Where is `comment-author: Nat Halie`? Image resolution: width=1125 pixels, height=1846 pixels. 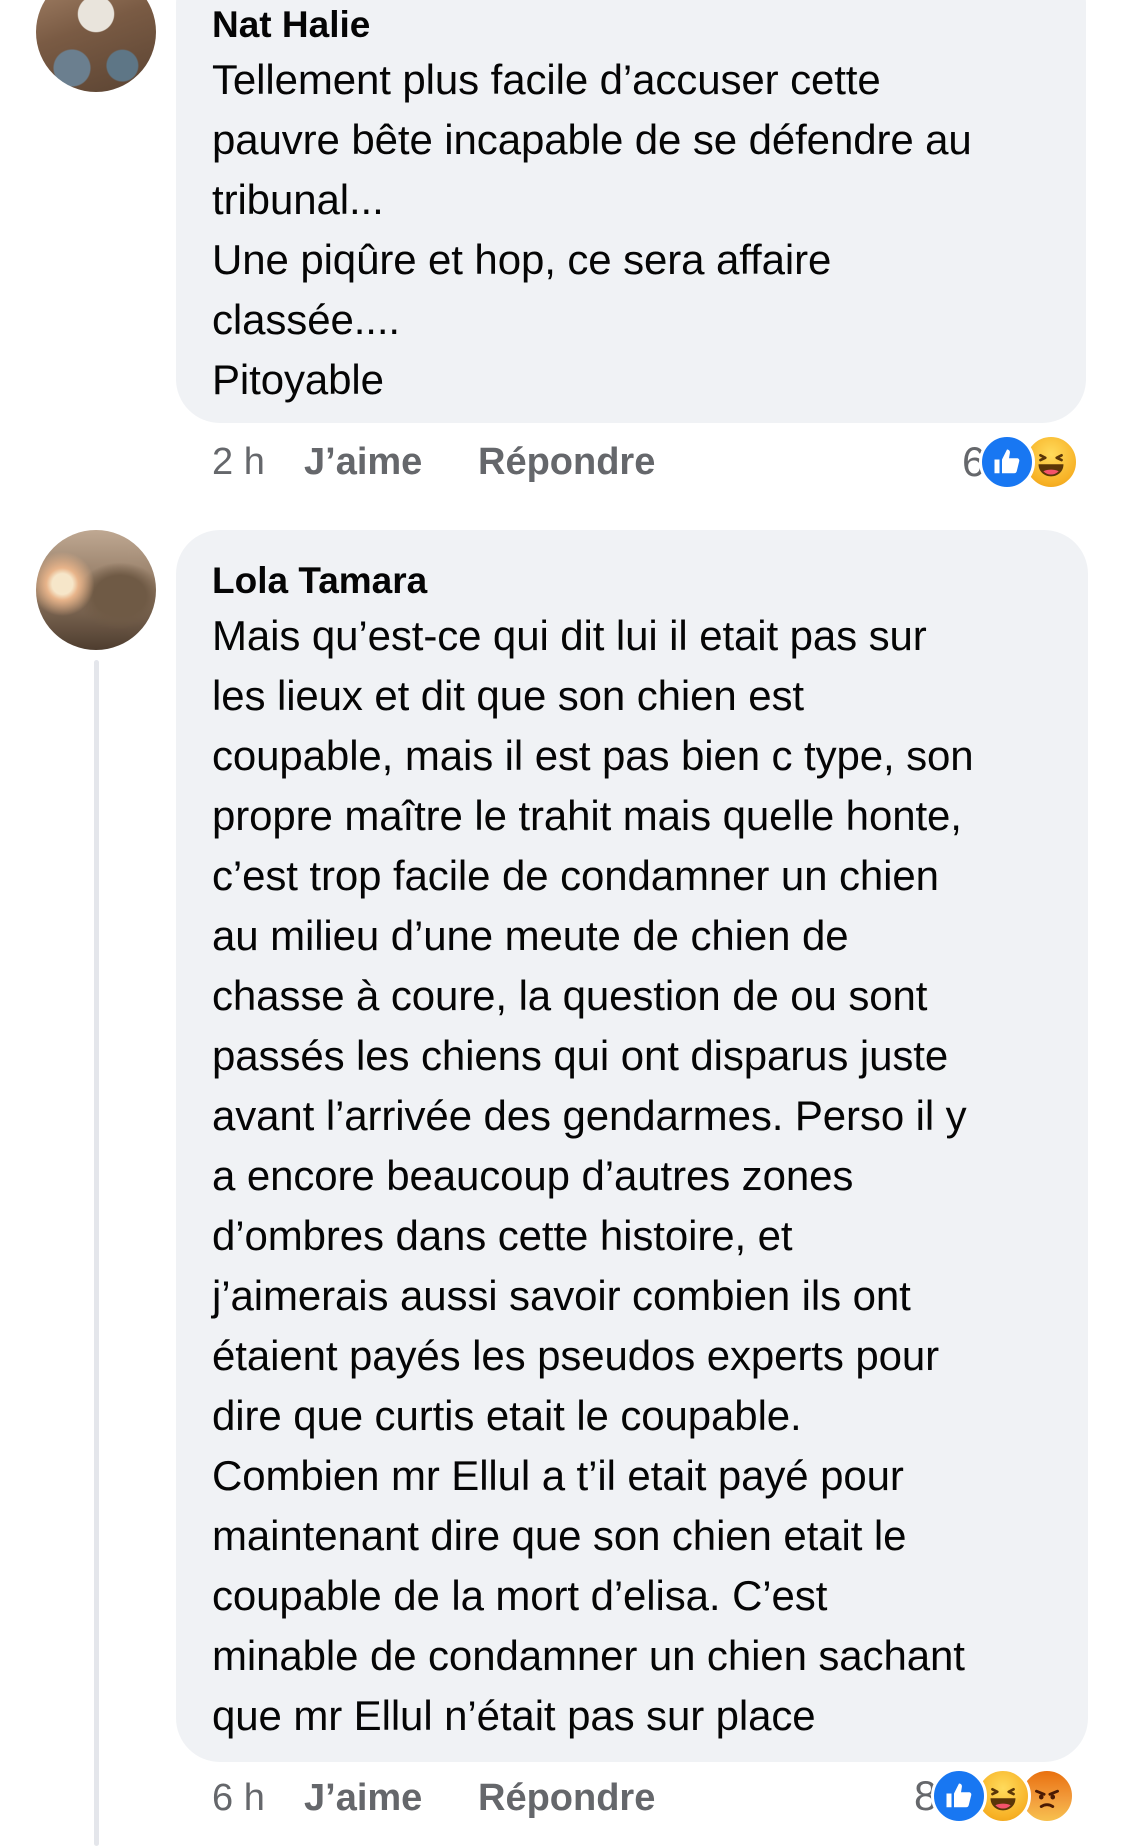
comment-author: Nat Halie is located at coordinates (637, 25).